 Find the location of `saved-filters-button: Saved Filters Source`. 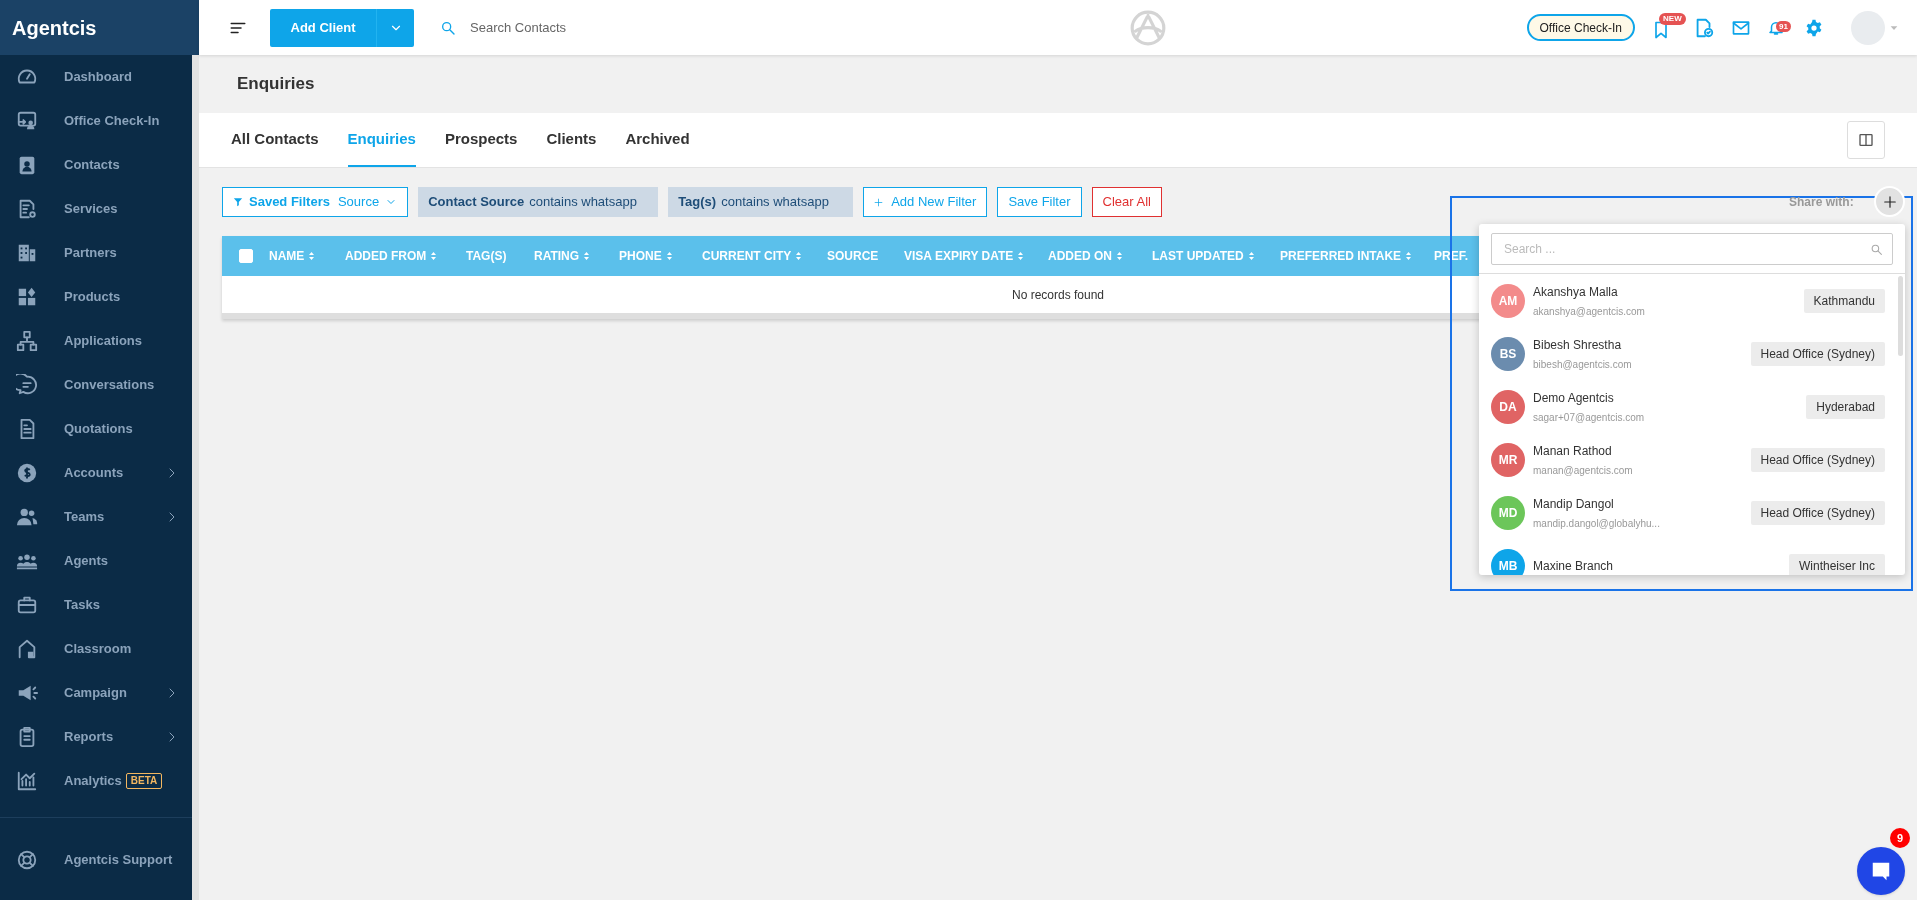

saved-filters-button: Saved Filters Source is located at coordinates (315, 202).